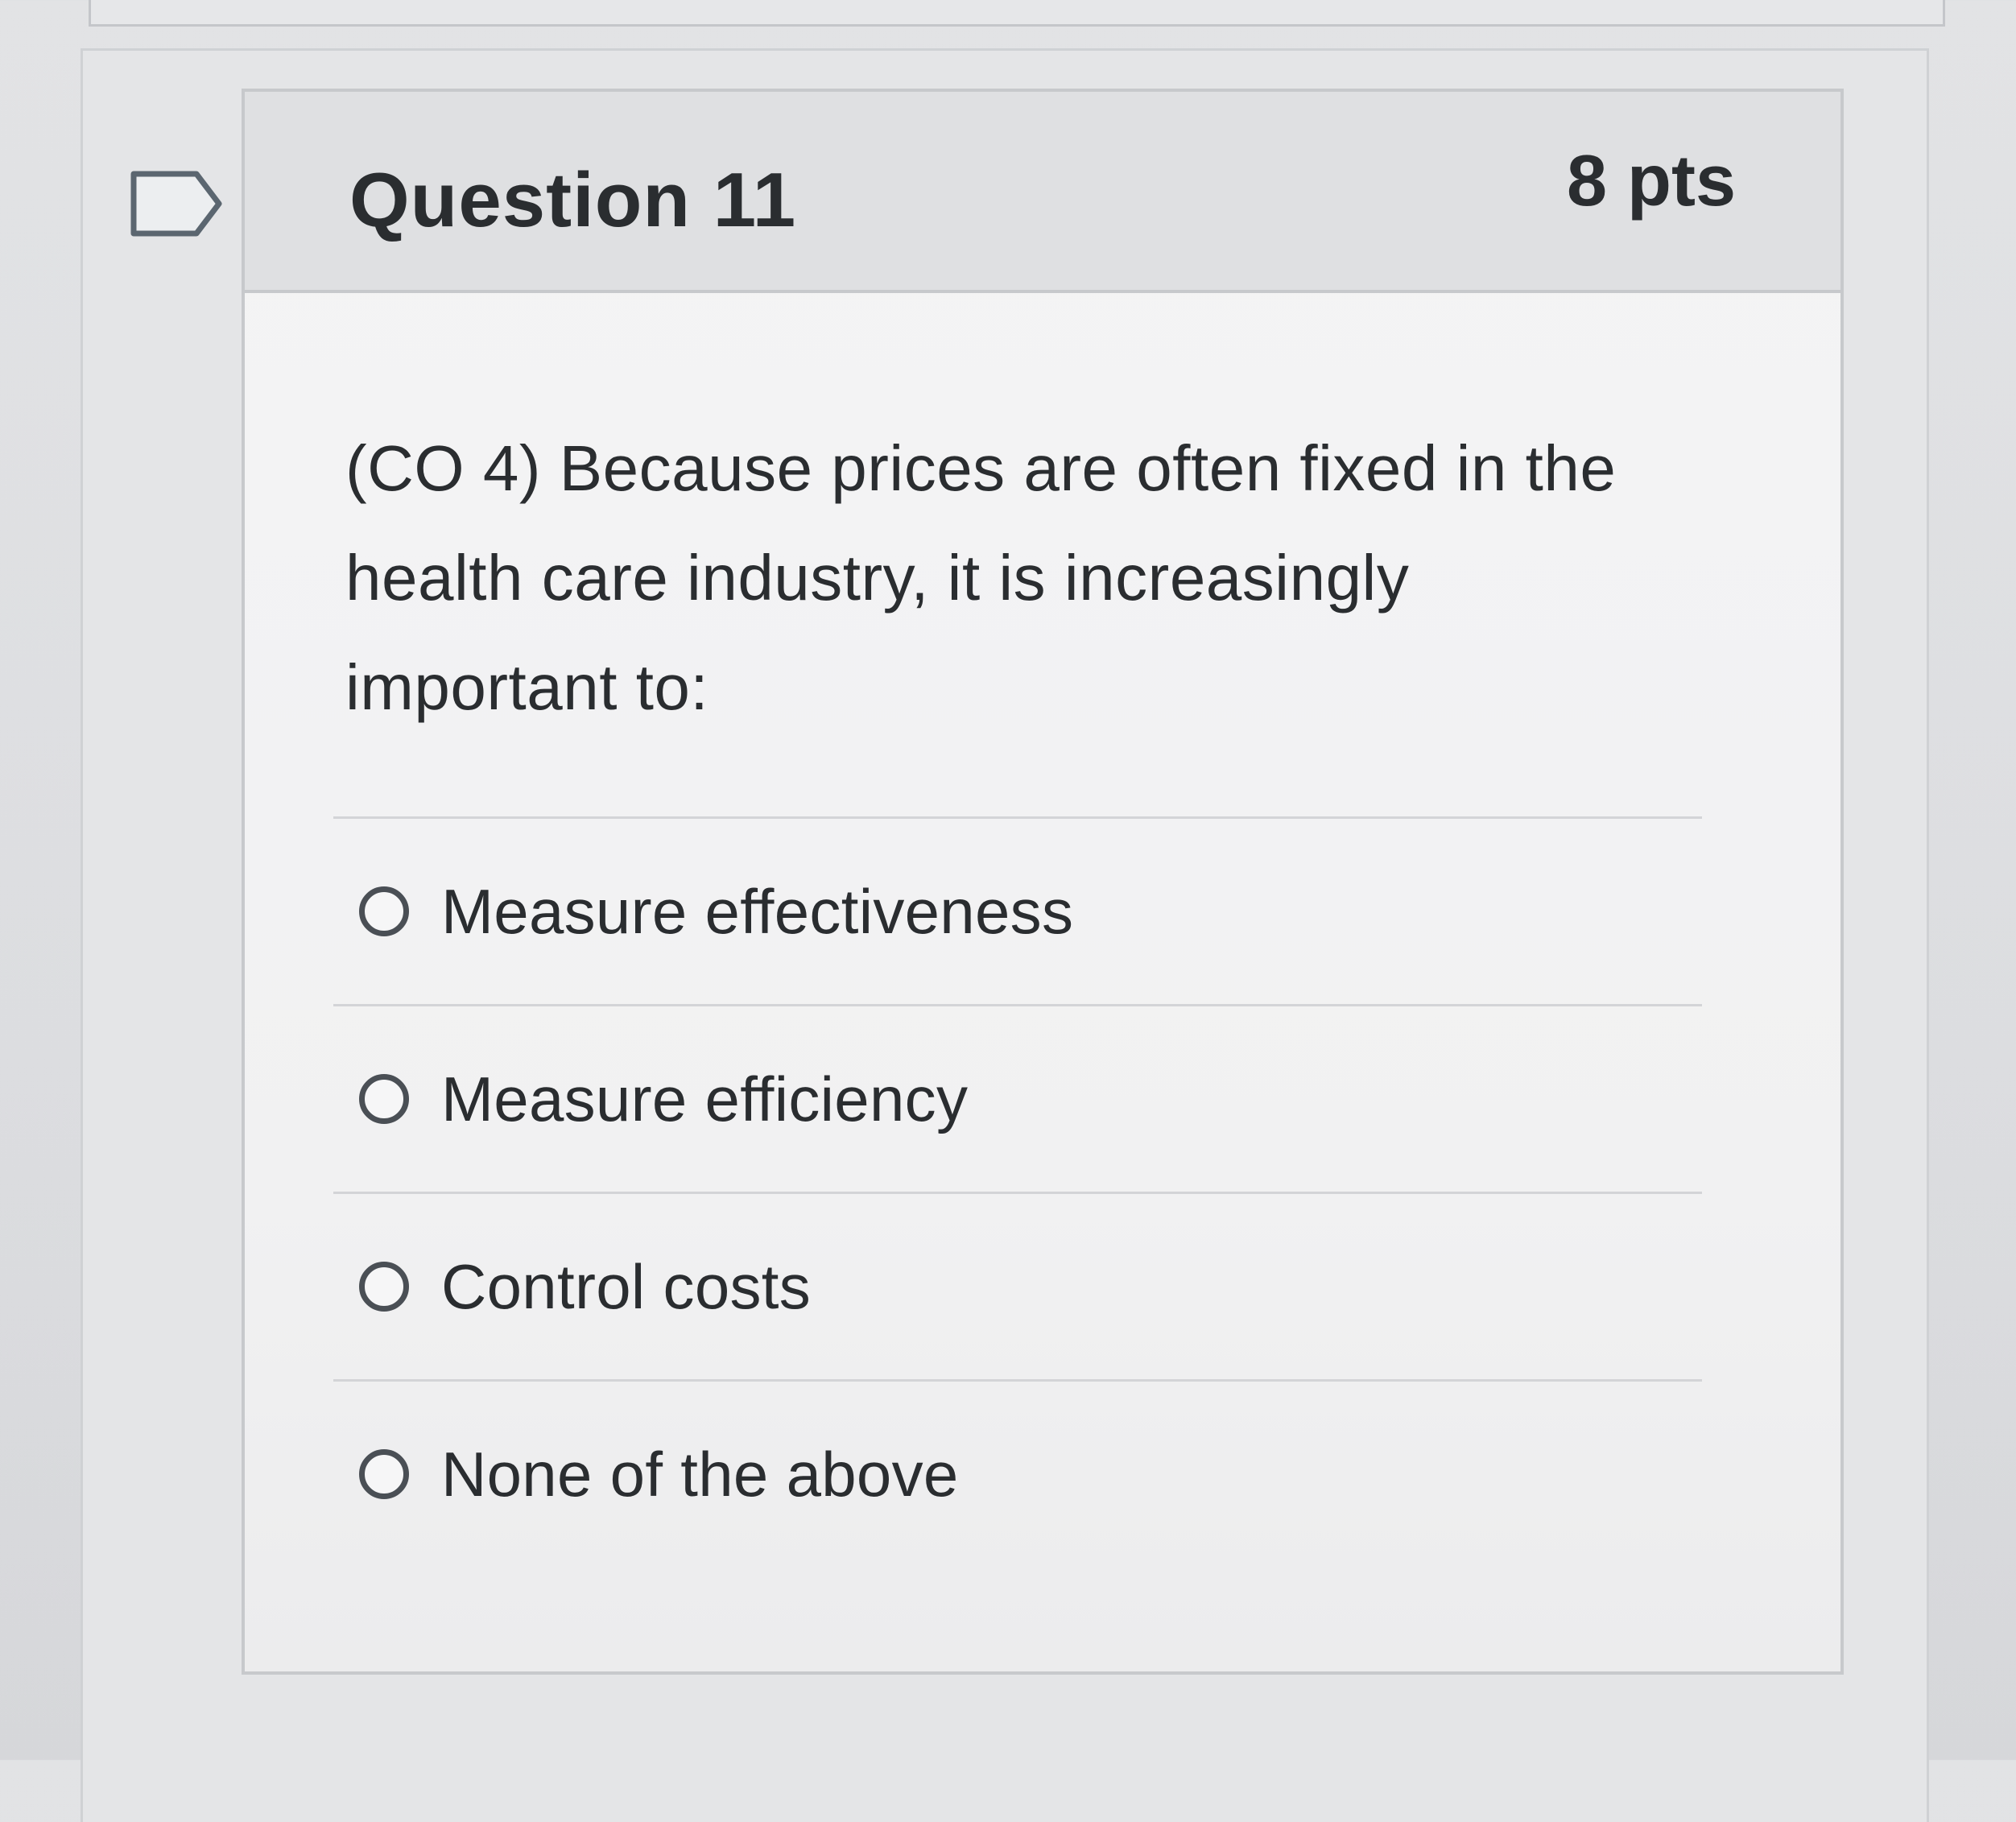  I want to click on answer-label: Measure effectiveness, so click(757, 911).